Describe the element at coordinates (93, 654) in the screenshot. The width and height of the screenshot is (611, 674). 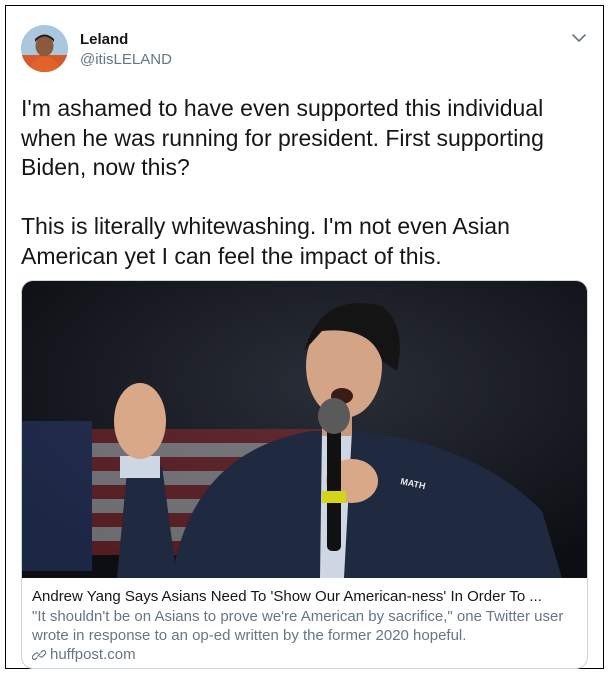
I see `card-domain: huffpost.com` at that location.